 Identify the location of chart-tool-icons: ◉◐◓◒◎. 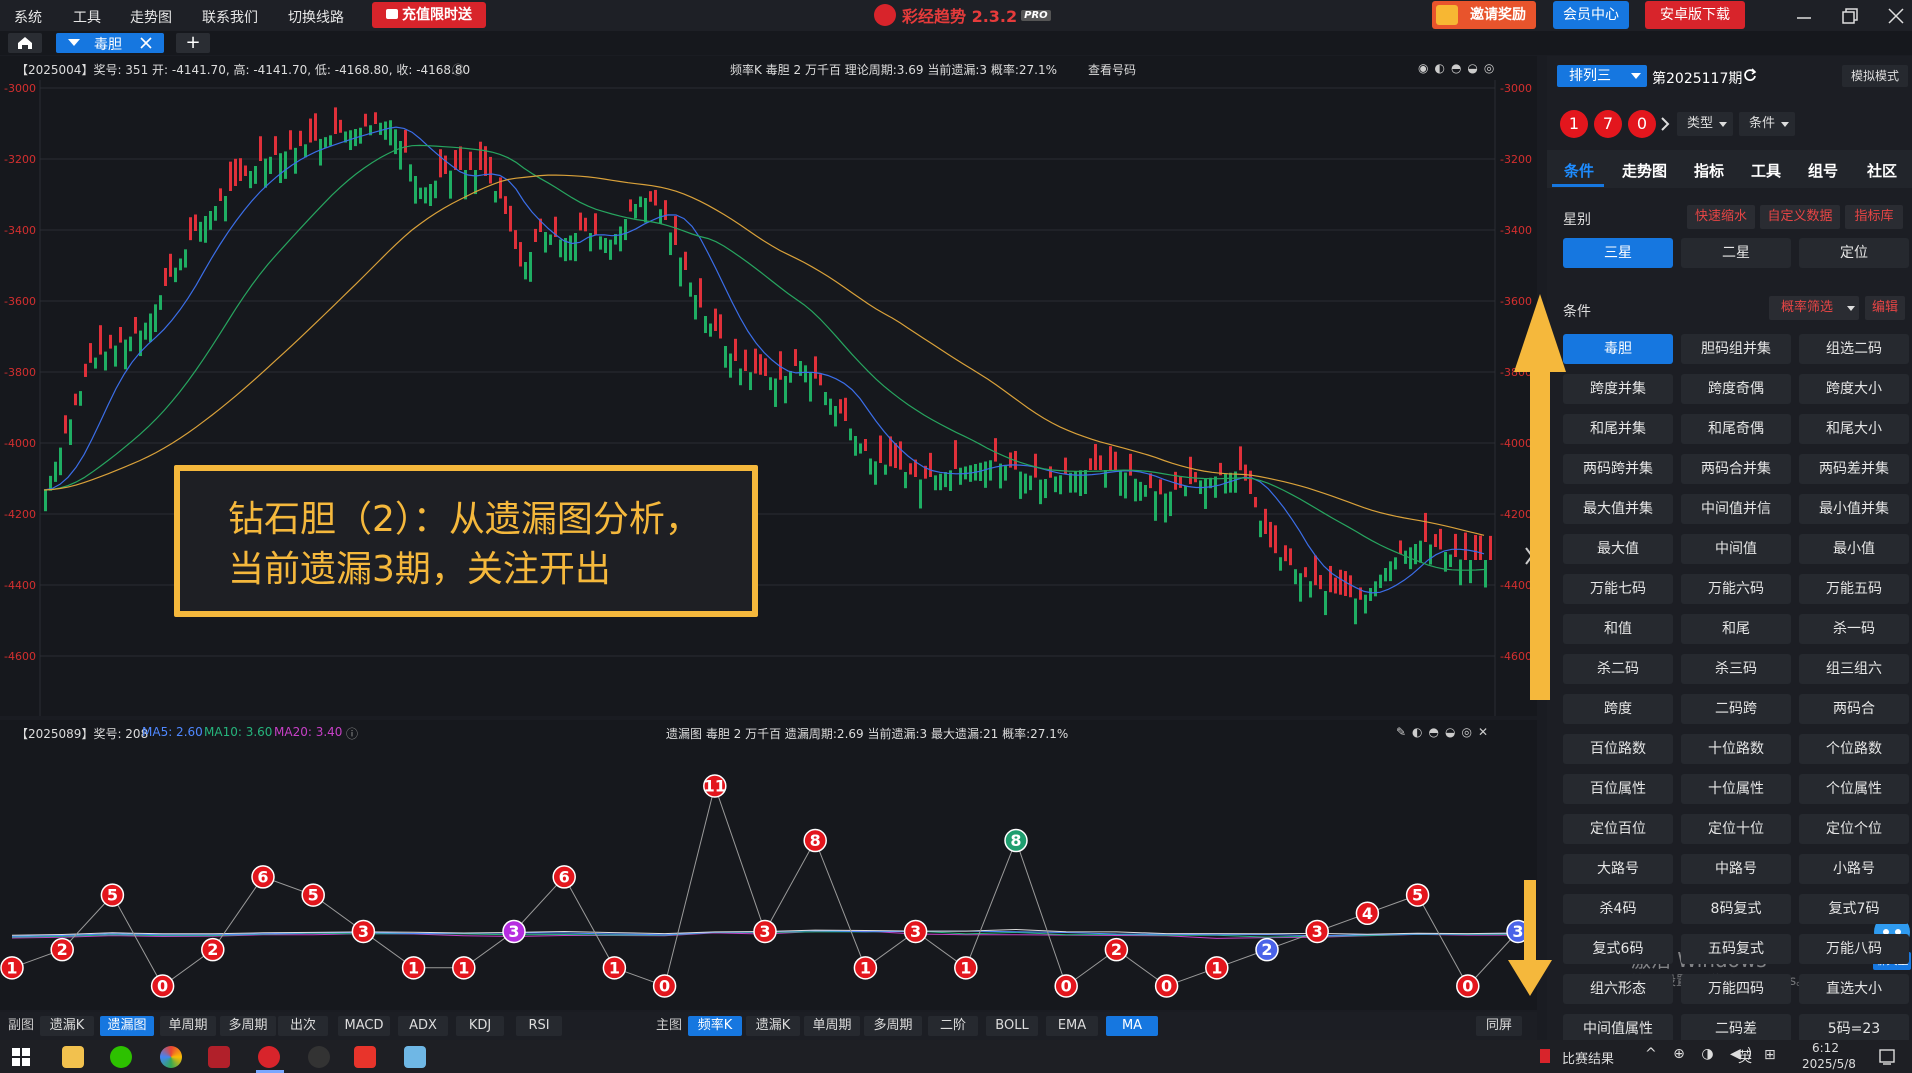
(1459, 68).